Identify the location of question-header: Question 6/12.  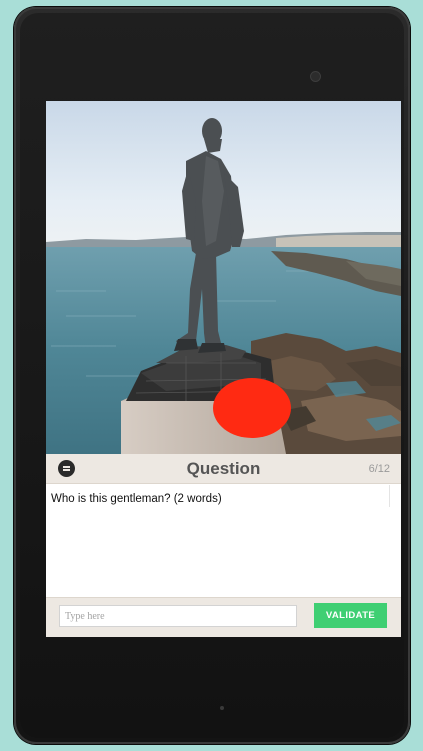
(223, 469).